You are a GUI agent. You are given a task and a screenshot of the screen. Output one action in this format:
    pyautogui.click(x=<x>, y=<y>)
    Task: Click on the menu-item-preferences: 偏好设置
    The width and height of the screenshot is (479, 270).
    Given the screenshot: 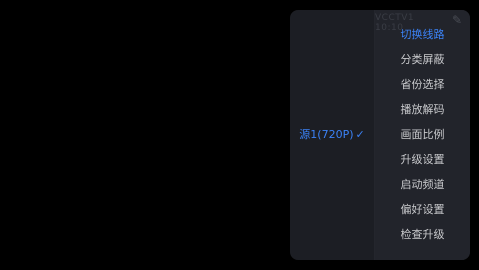 What is the action you would take?
    pyautogui.click(x=422, y=209)
    